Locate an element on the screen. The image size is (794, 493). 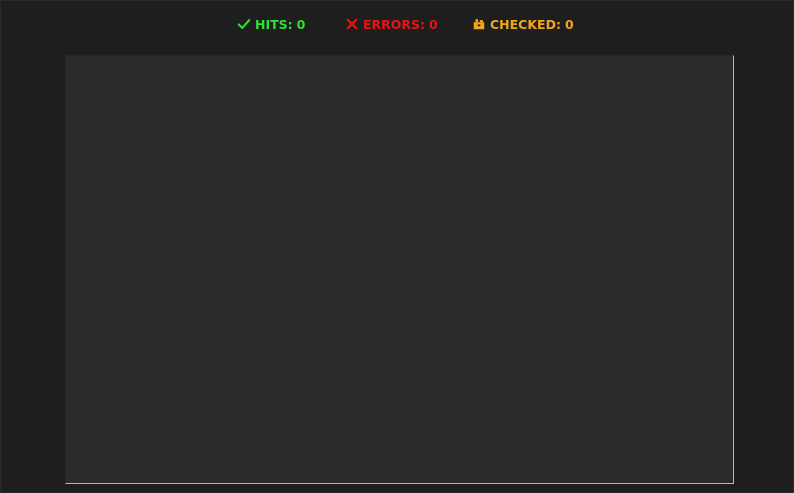
errors-count: 0 is located at coordinates (433, 24).